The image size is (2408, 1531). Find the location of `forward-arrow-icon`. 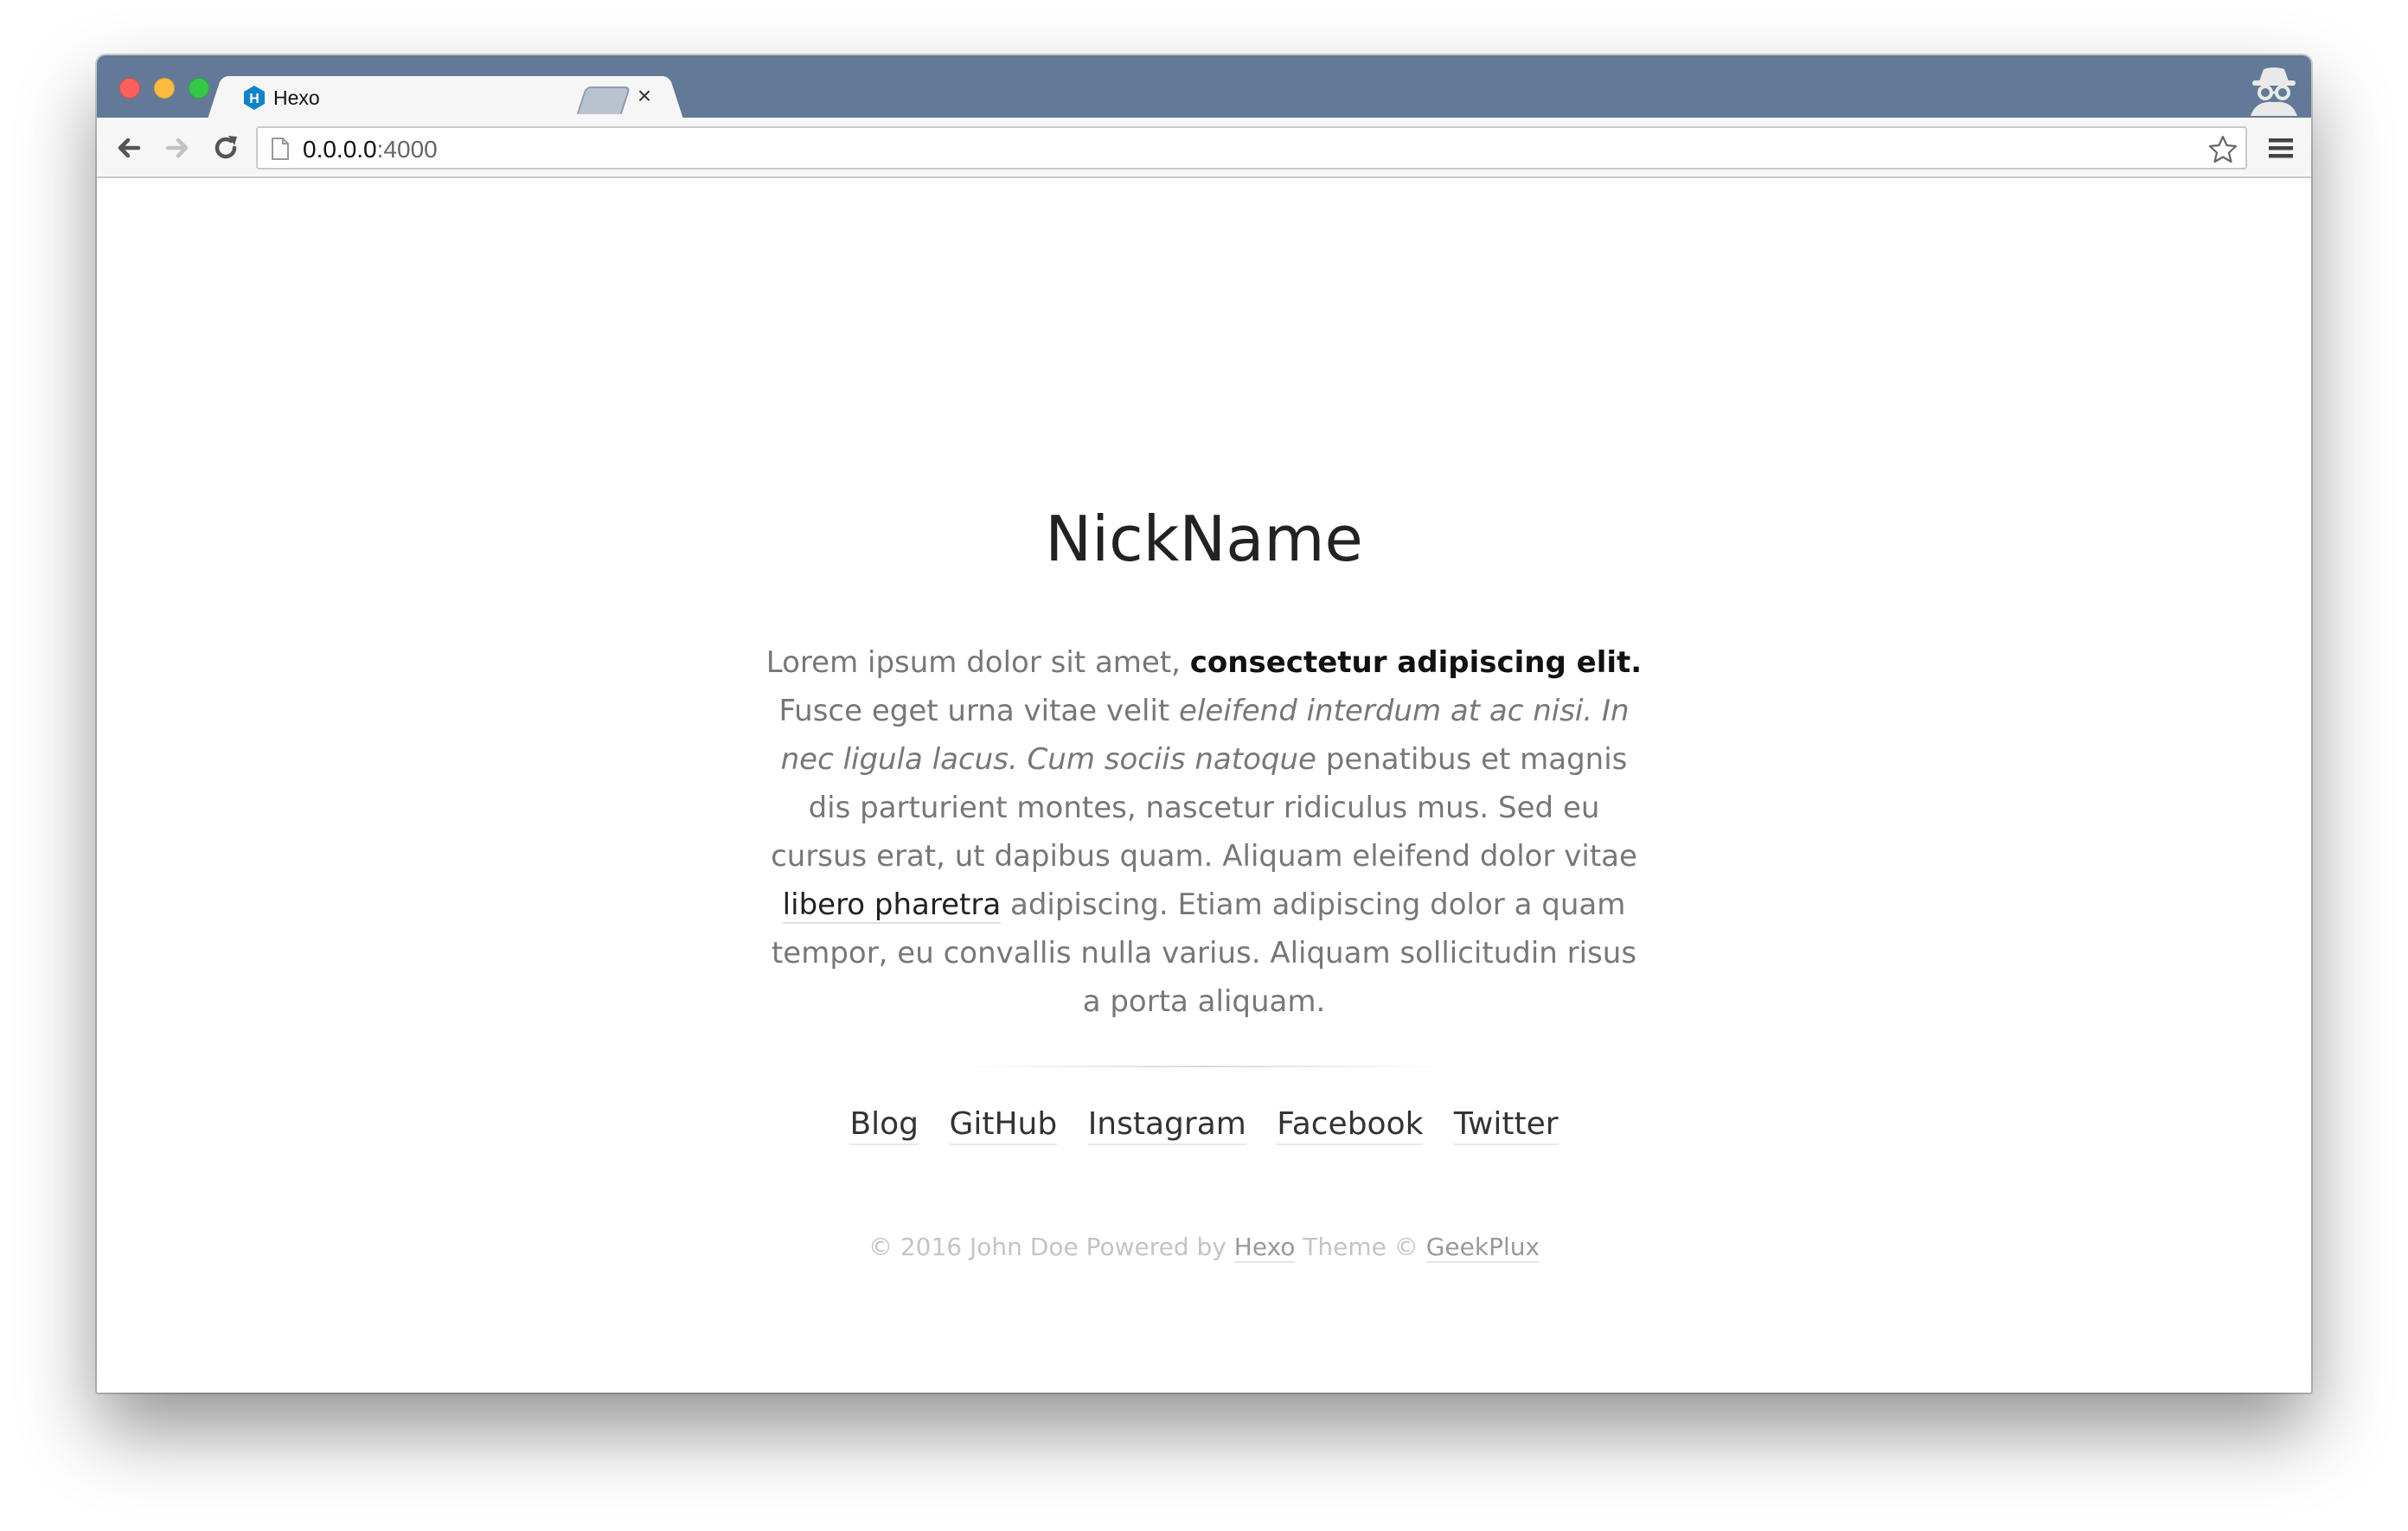

forward-arrow-icon is located at coordinates (177, 147).